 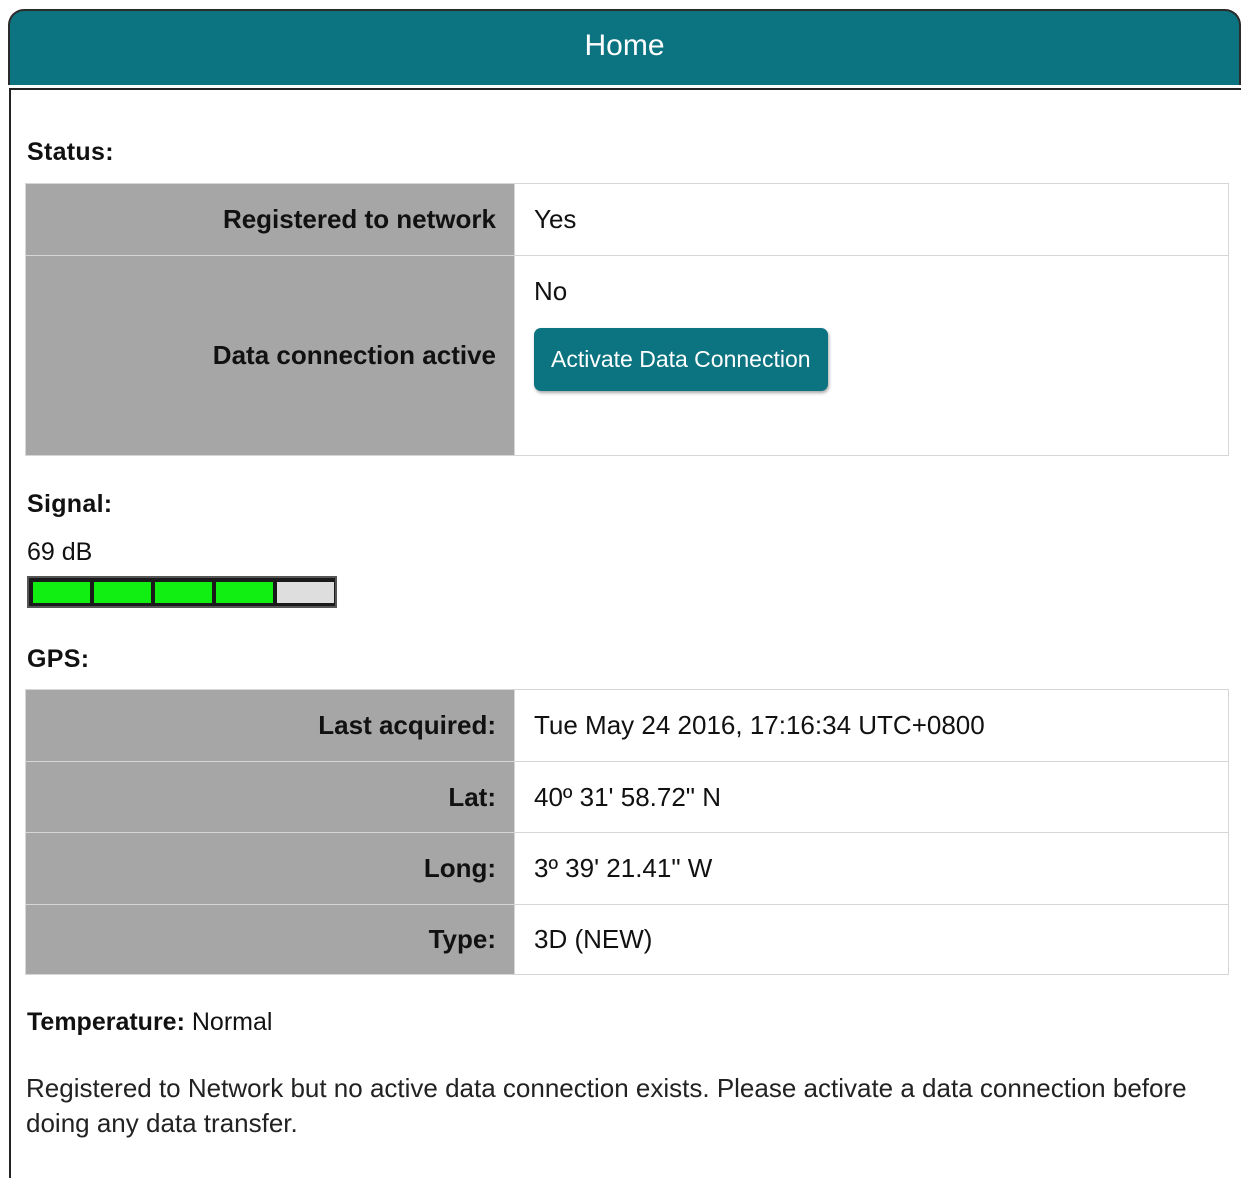 What do you see at coordinates (871, 725) in the screenshot?
I see `last-acquired-value: Tue May 24 2016, 17:16:34 UTC+0800` at bounding box center [871, 725].